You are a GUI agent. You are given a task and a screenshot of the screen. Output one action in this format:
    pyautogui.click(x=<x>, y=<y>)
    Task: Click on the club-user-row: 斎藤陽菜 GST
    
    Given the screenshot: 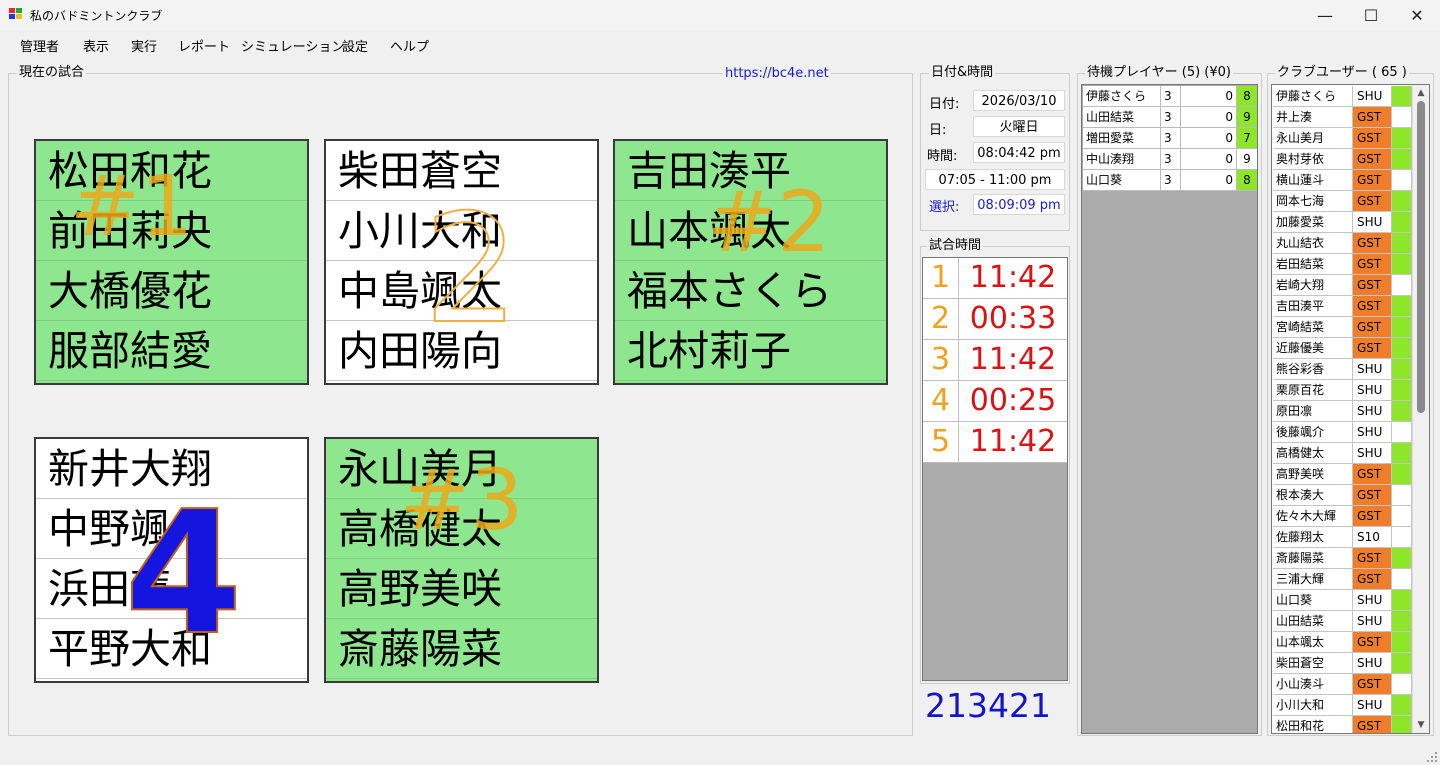 What is the action you would take?
    pyautogui.click(x=1342, y=558)
    